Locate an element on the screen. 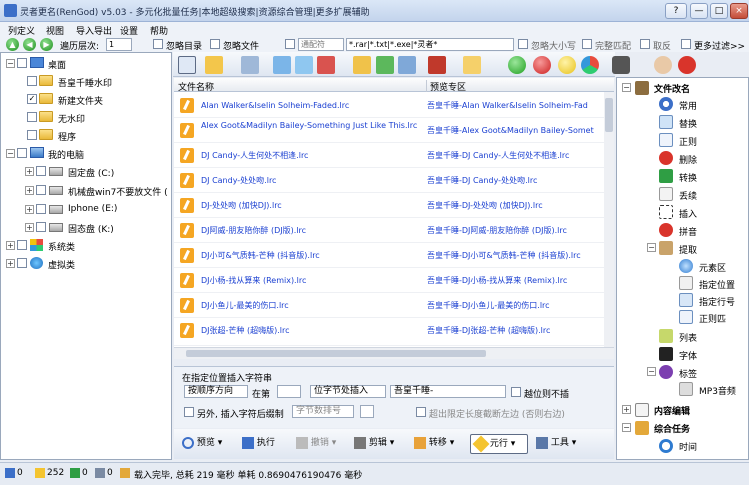  tree-item-folder: 无水印 is located at coordinates (71, 118).